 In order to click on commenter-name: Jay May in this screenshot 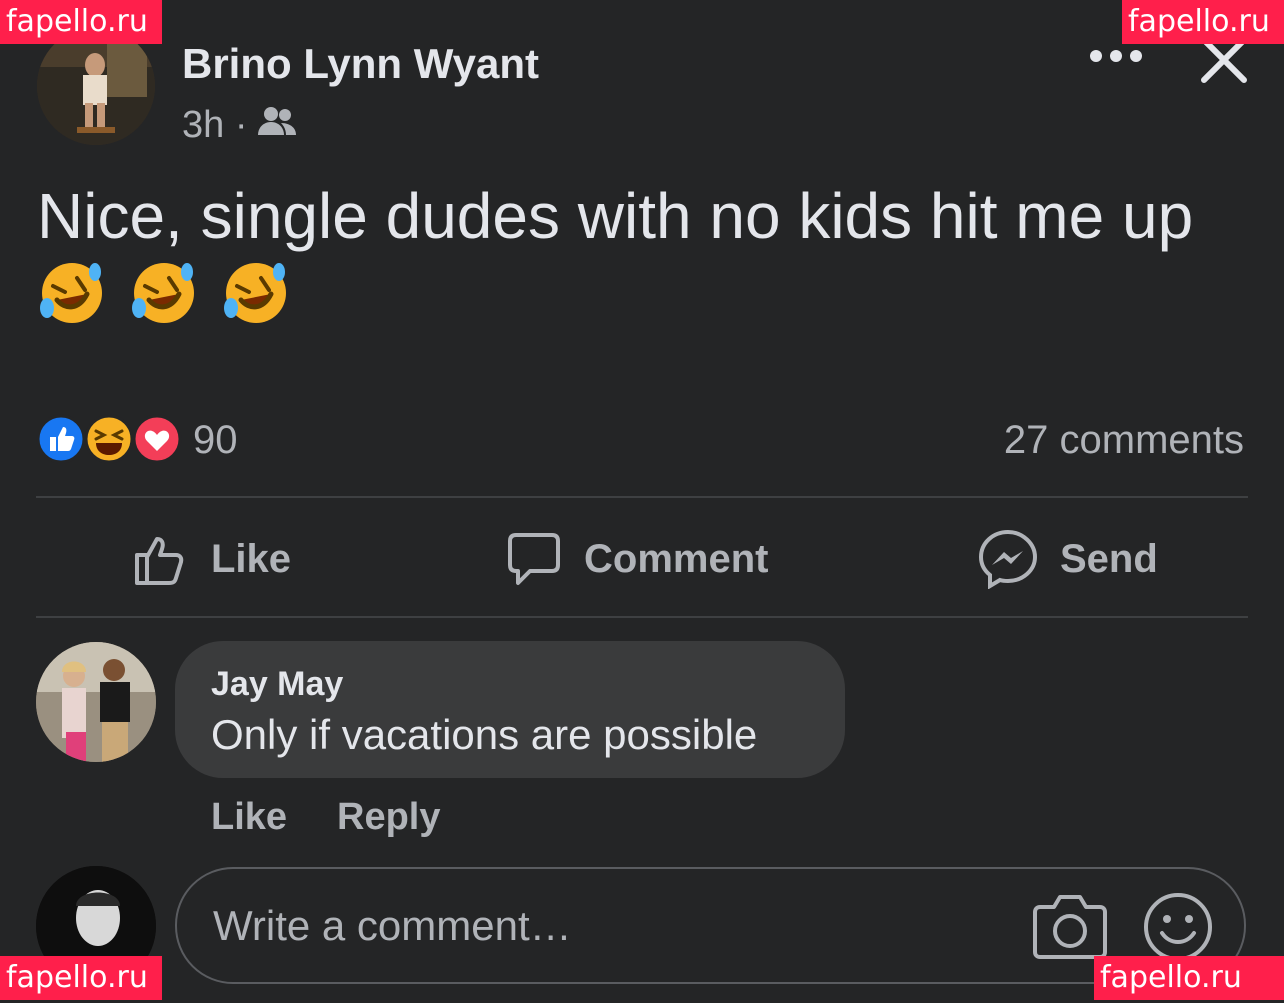, I will do `click(277, 684)`.